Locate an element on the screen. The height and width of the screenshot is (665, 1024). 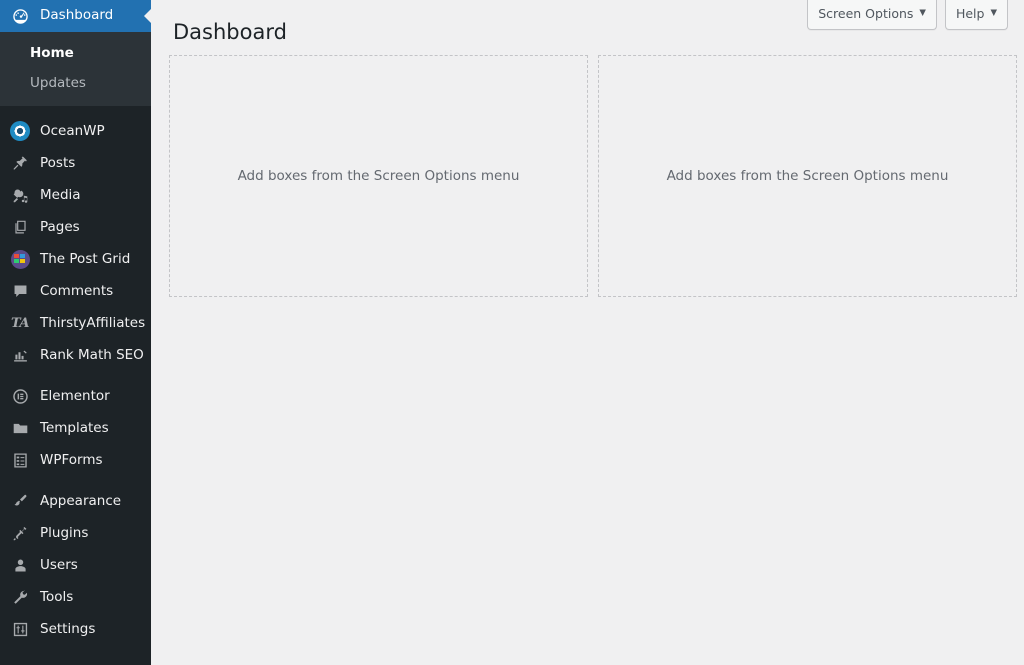
sidebar-item-label: Posts is located at coordinates (58, 162).